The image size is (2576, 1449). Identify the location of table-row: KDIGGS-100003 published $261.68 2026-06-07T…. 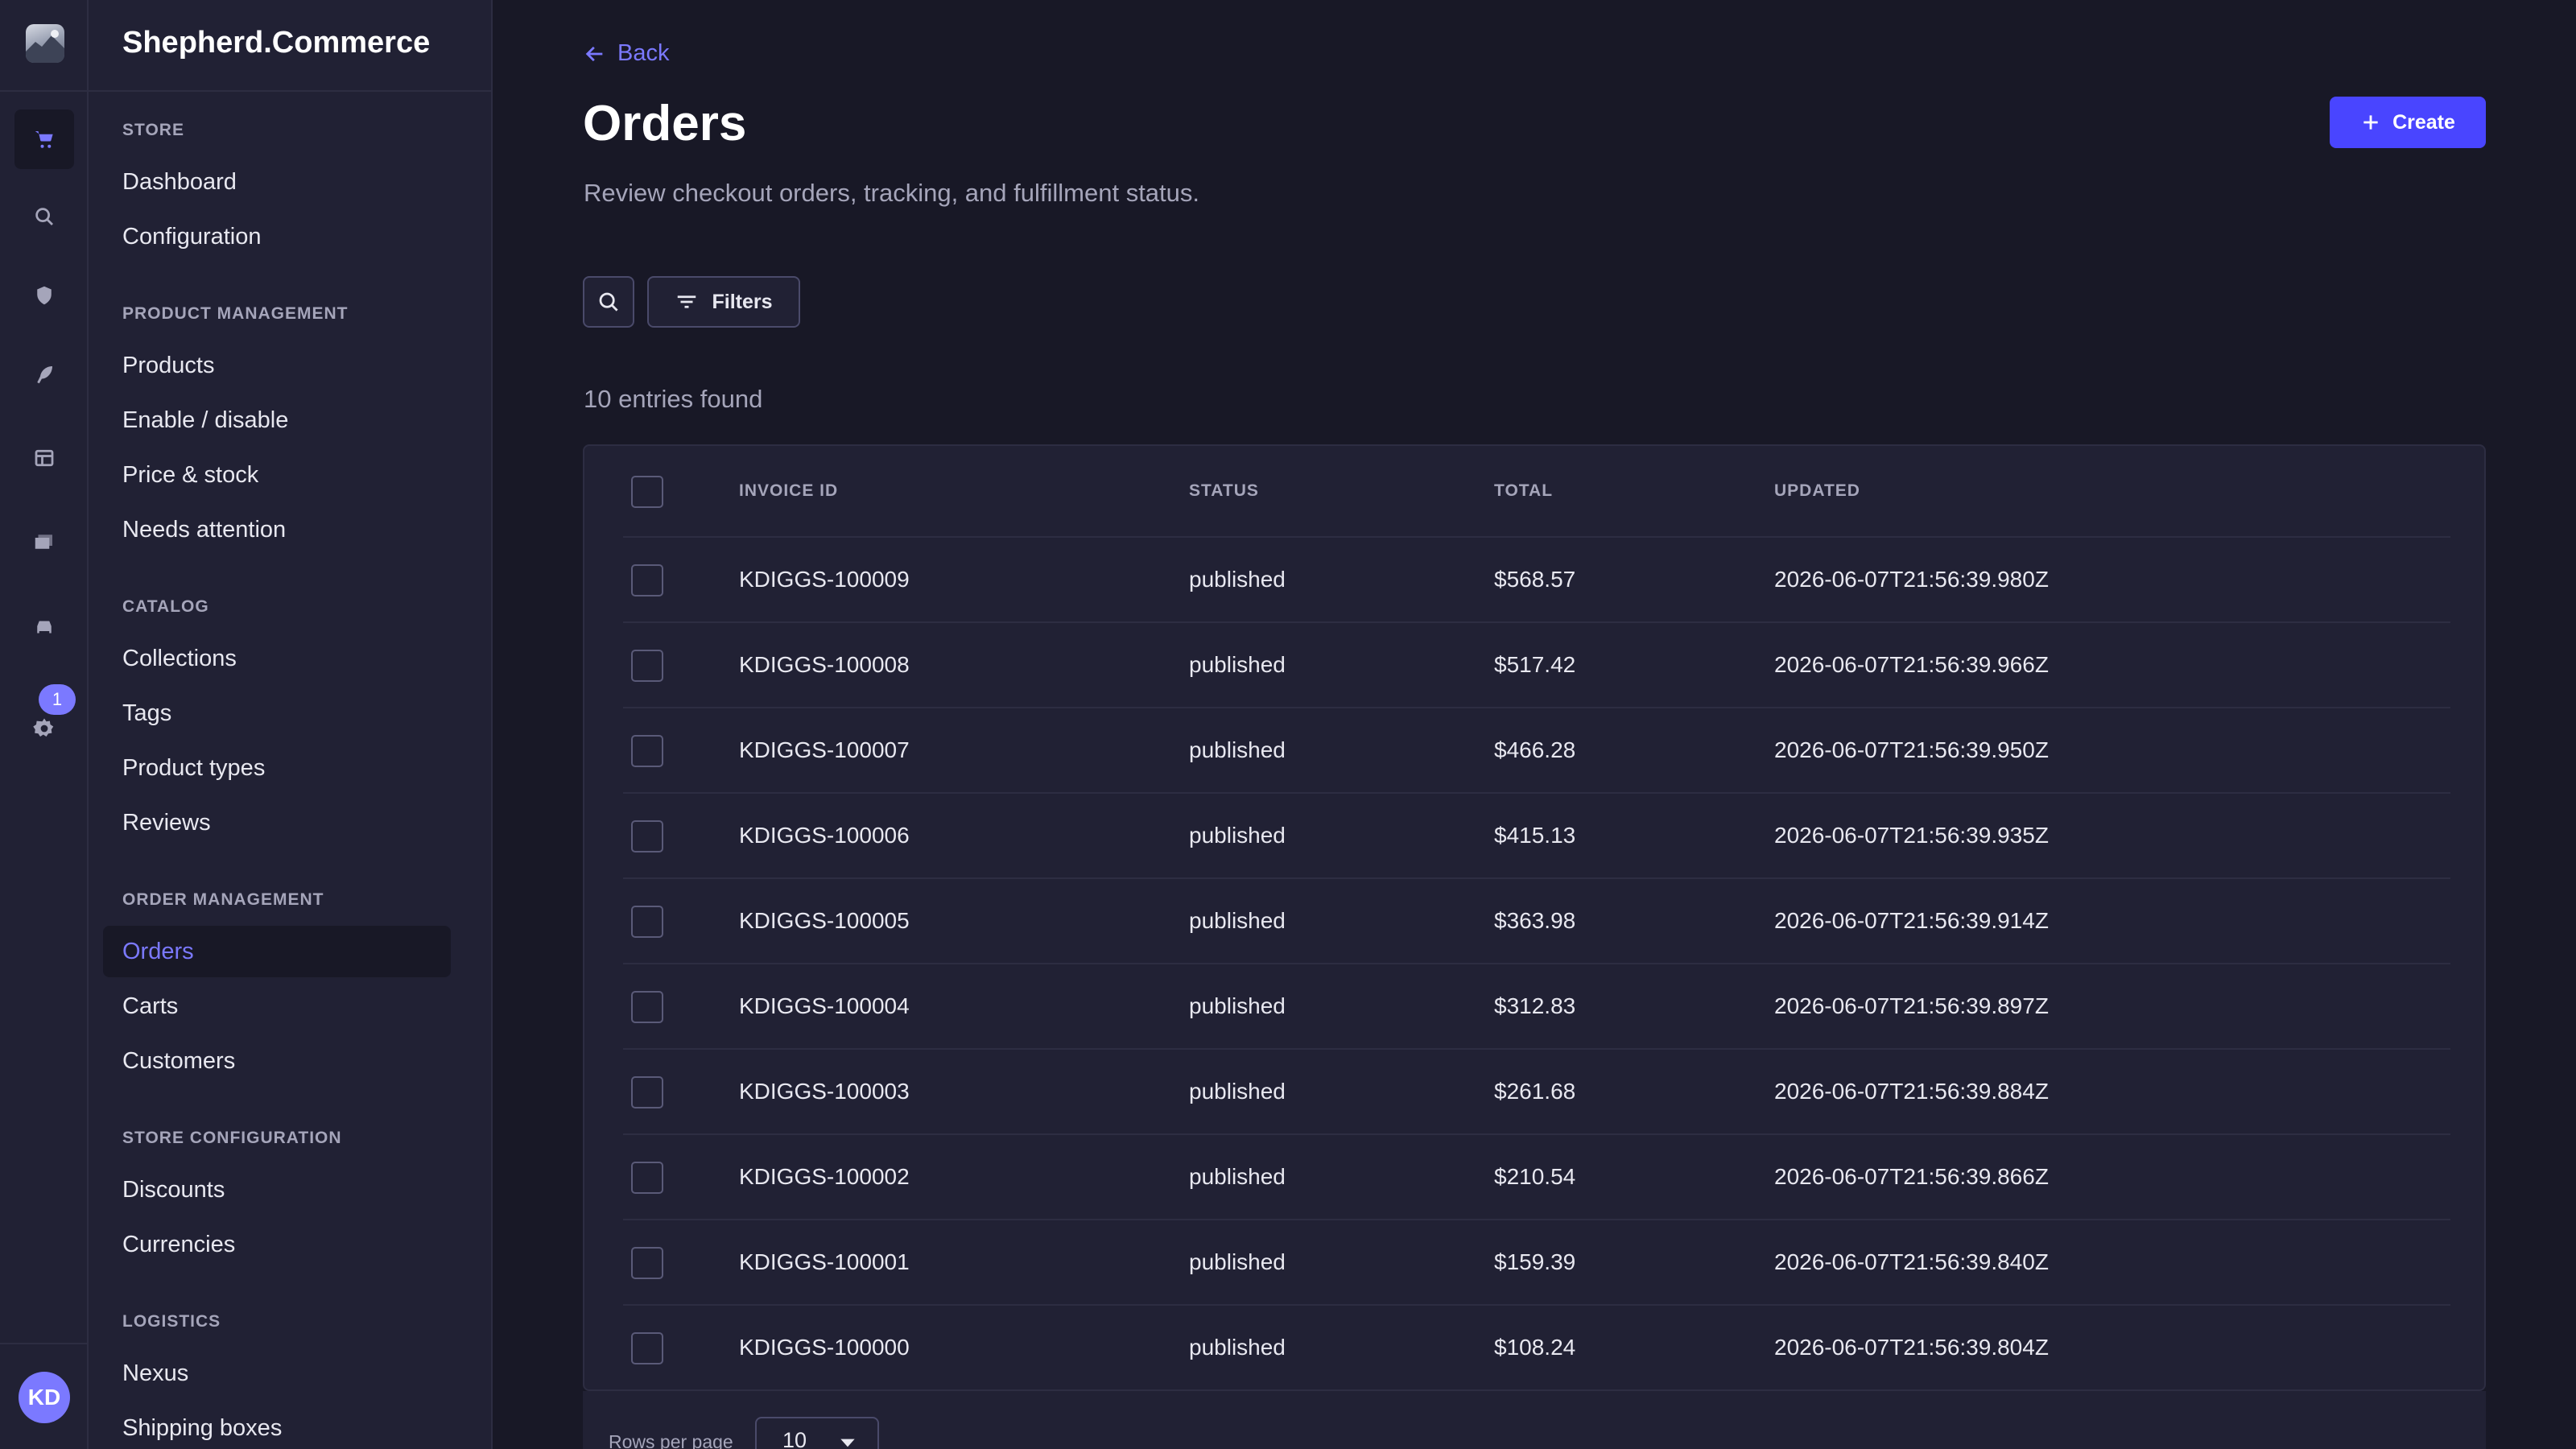
(1536, 1092).